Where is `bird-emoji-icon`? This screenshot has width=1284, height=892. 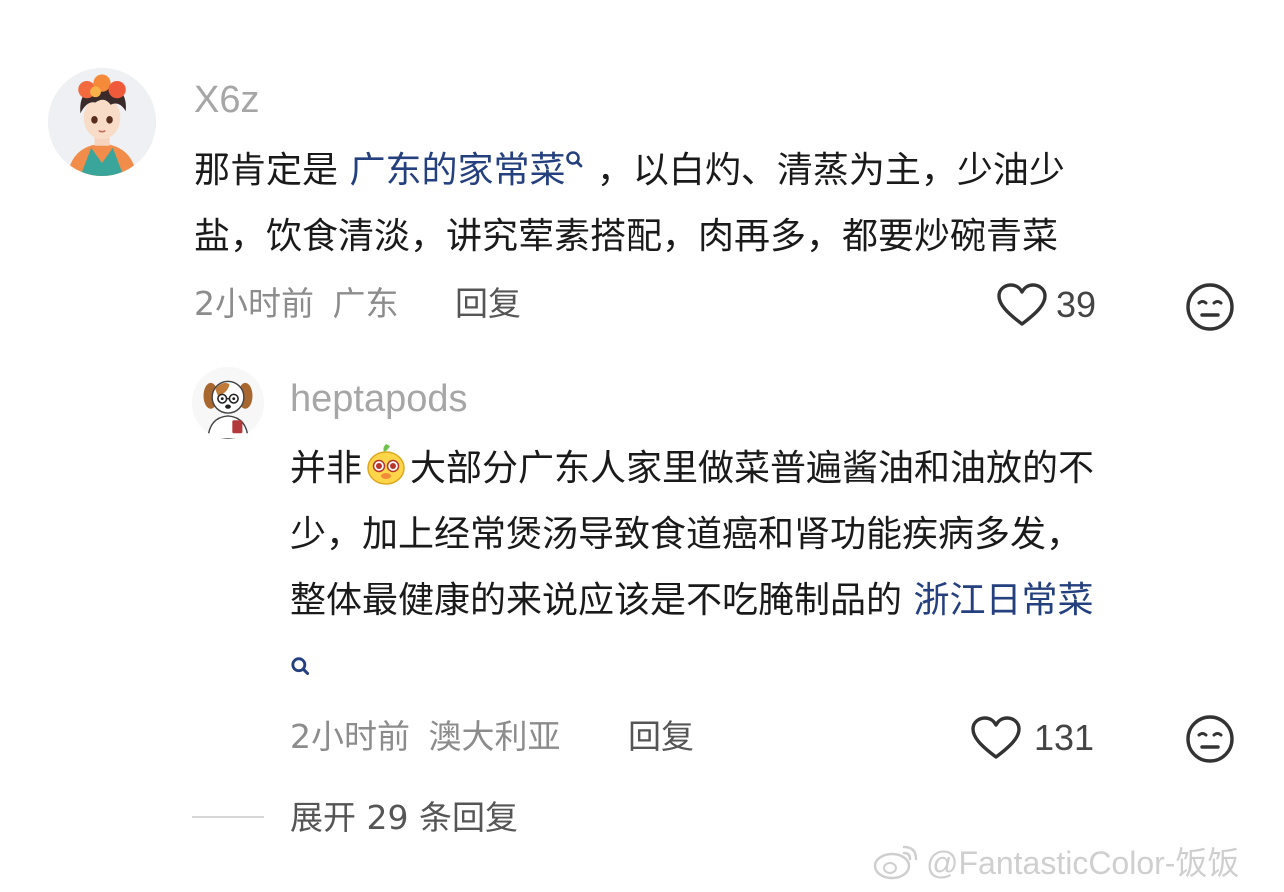 bird-emoji-icon is located at coordinates (386, 464).